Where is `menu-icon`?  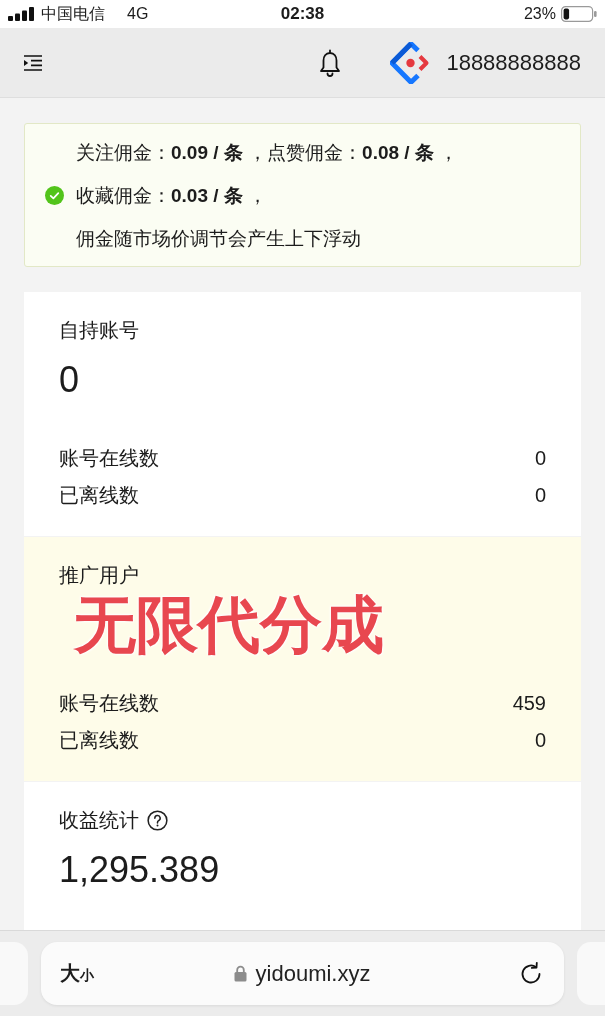 menu-icon is located at coordinates (33, 62).